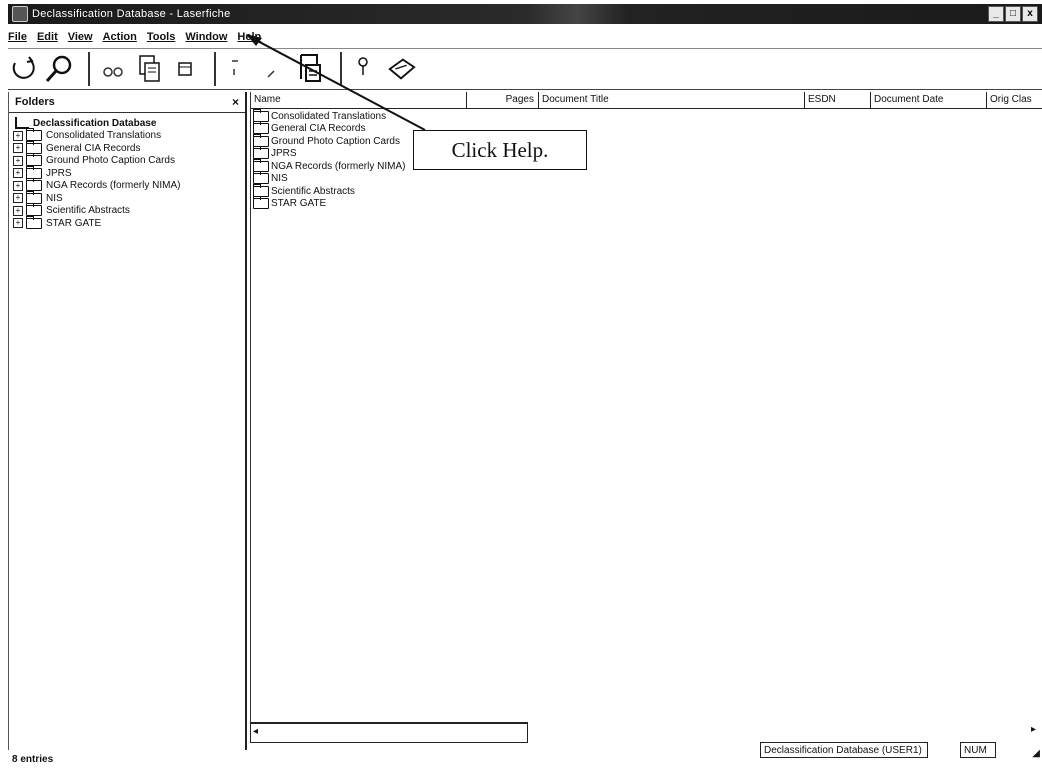 This screenshot has height=768, width=1042. What do you see at coordinates (120, 37) in the screenshot?
I see `menu-action: Action` at bounding box center [120, 37].